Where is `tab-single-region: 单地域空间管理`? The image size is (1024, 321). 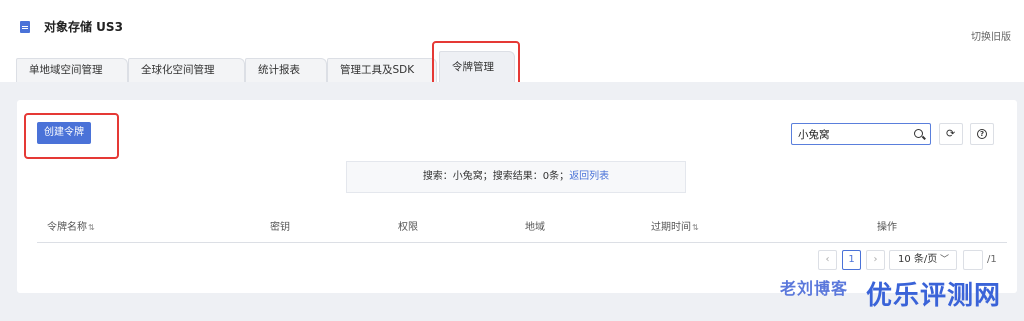 tab-single-region: 单地域空间管理 is located at coordinates (72, 70).